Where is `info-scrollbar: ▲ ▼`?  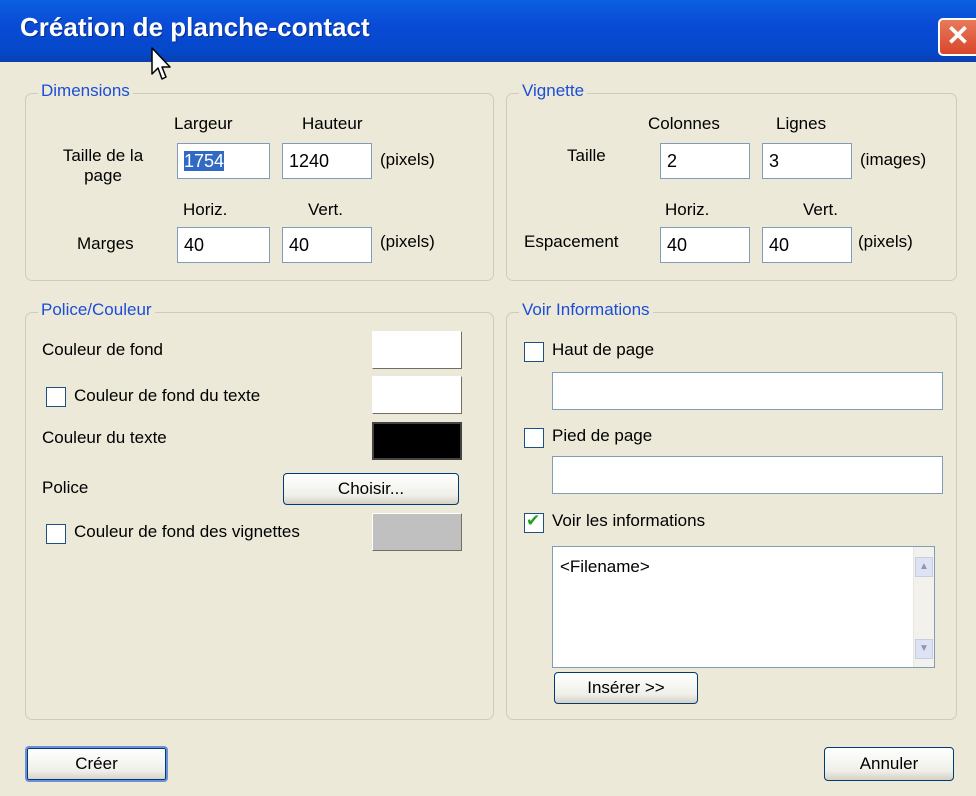 info-scrollbar: ▲ ▼ is located at coordinates (923, 607).